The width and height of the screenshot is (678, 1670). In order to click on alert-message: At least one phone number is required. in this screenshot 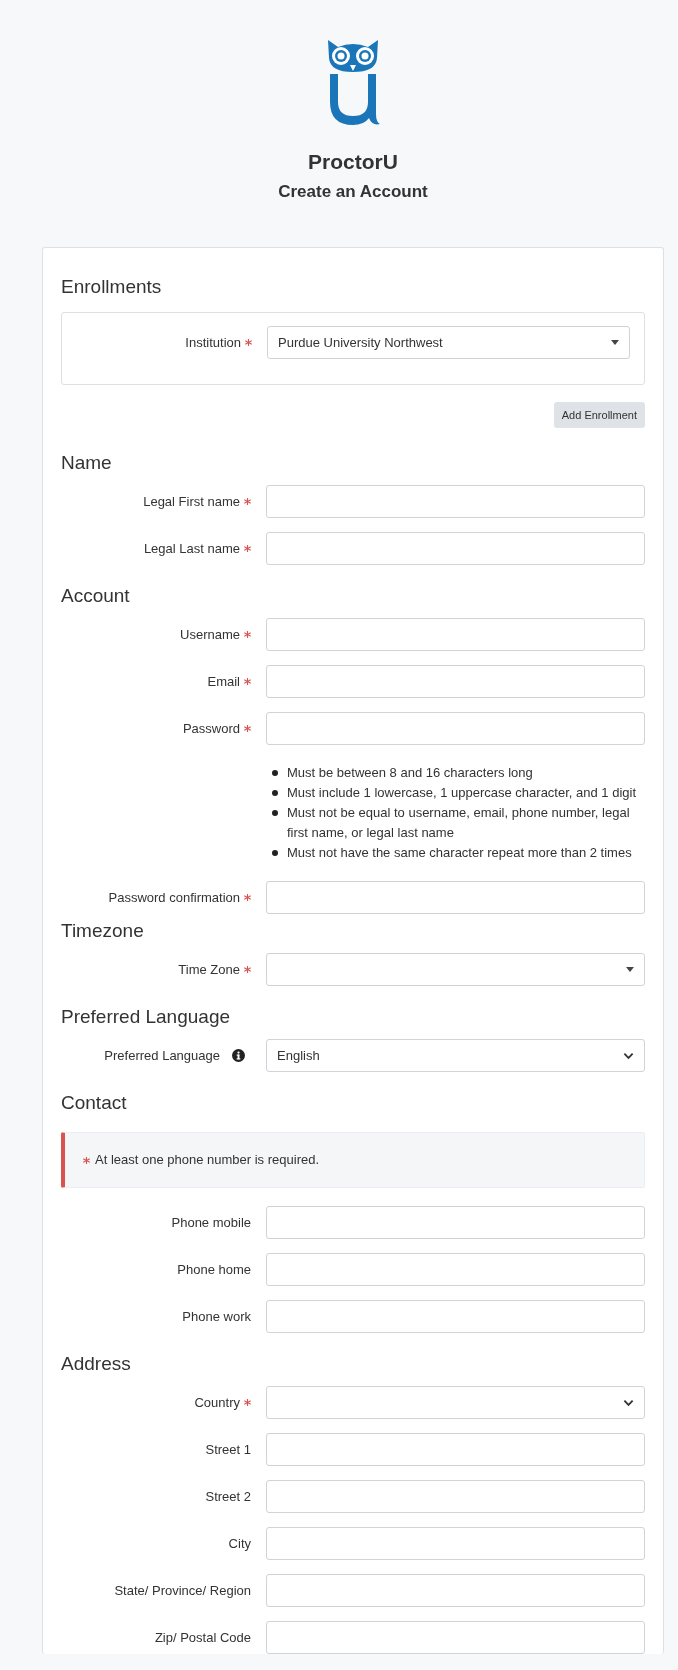, I will do `click(207, 1160)`.